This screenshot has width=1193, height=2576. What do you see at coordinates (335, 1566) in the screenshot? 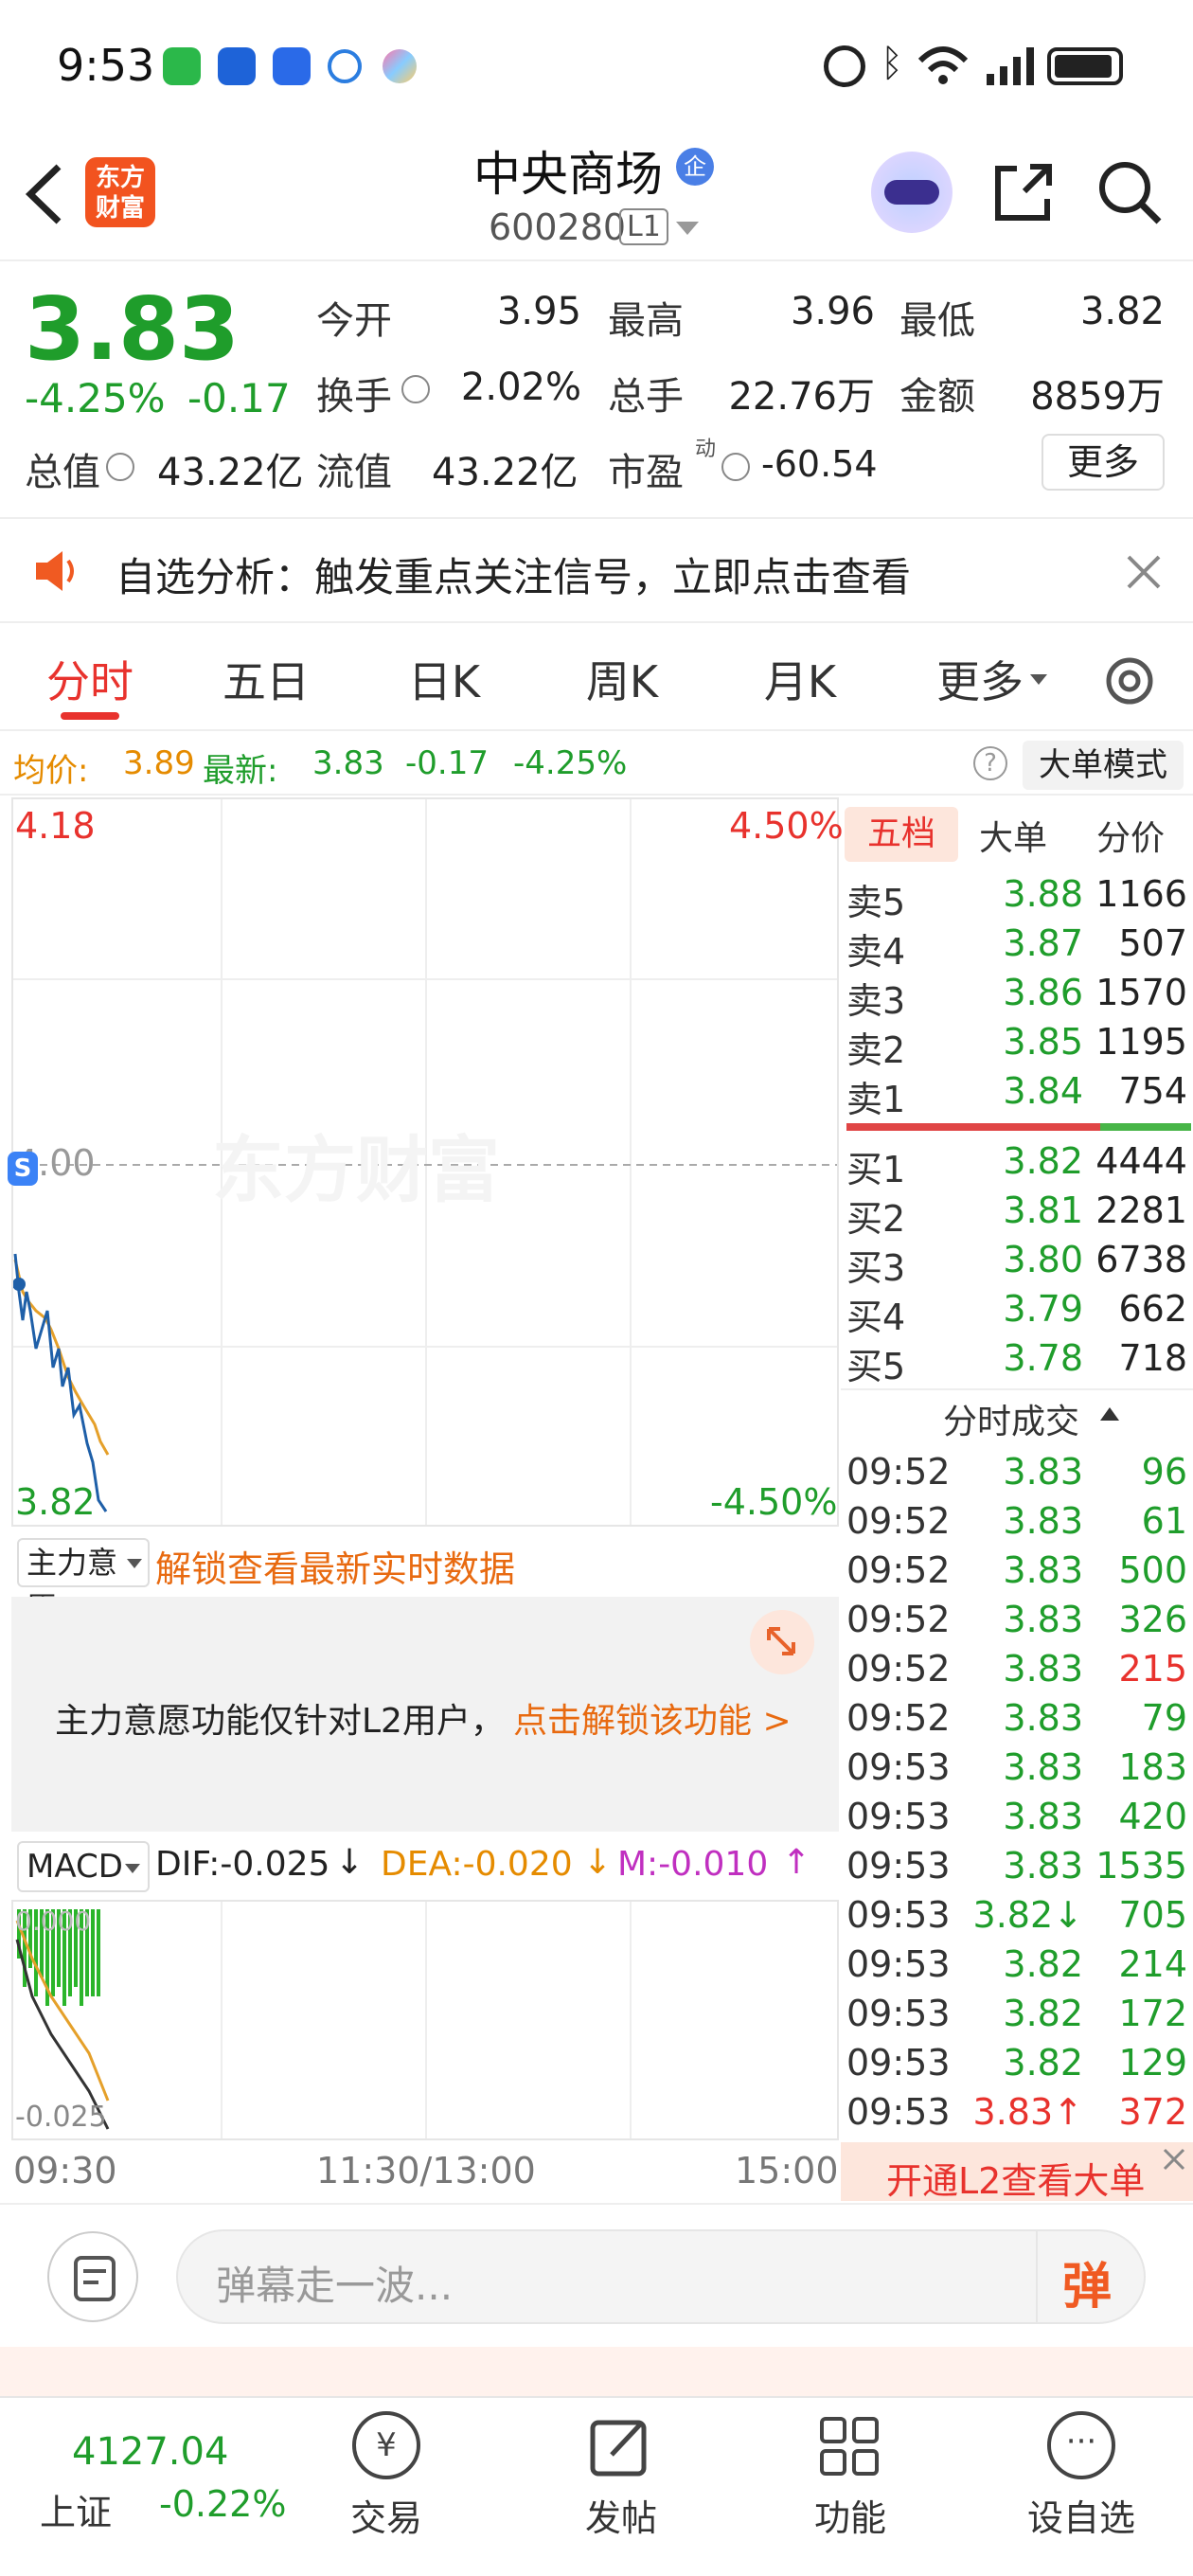
I see `unlock-realtime-link: 解锁查看最新实时数据` at bounding box center [335, 1566].